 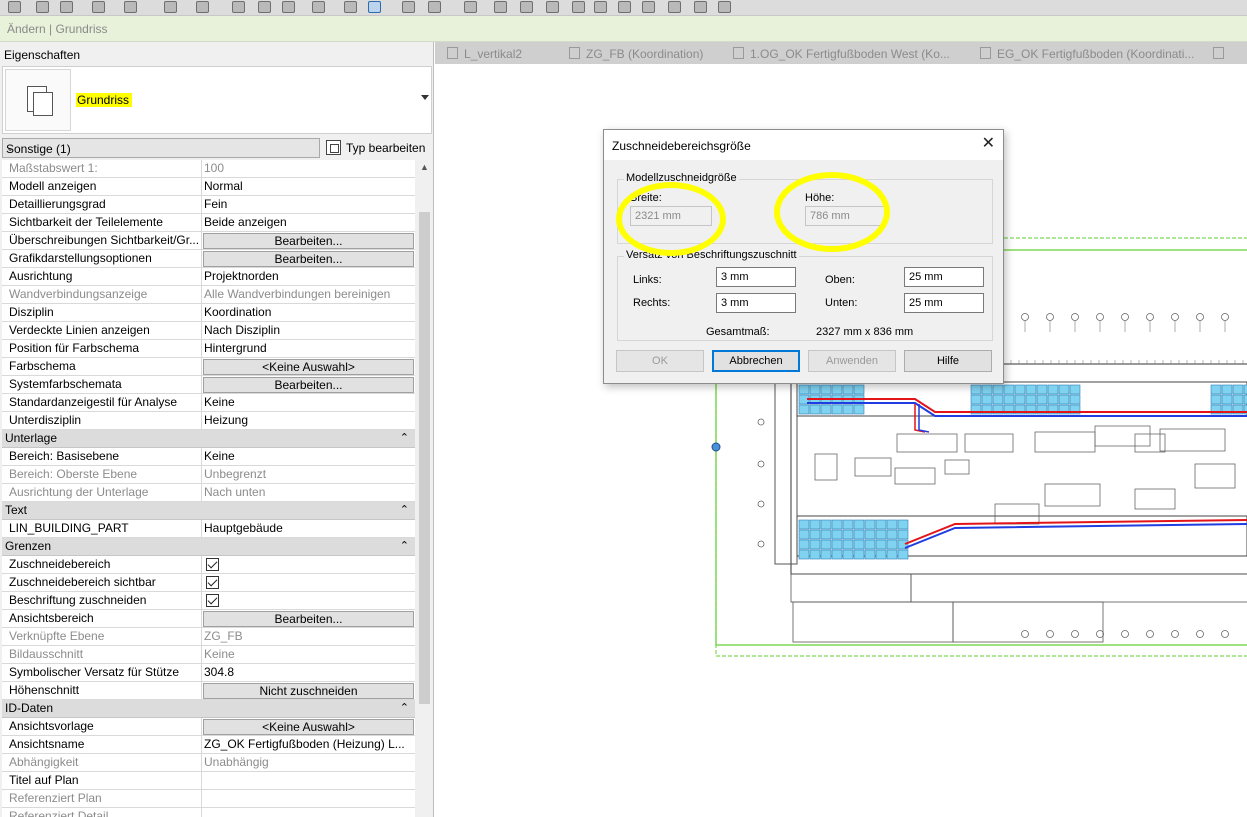 What do you see at coordinates (170, 7) in the screenshot?
I see `print-icon` at bounding box center [170, 7].